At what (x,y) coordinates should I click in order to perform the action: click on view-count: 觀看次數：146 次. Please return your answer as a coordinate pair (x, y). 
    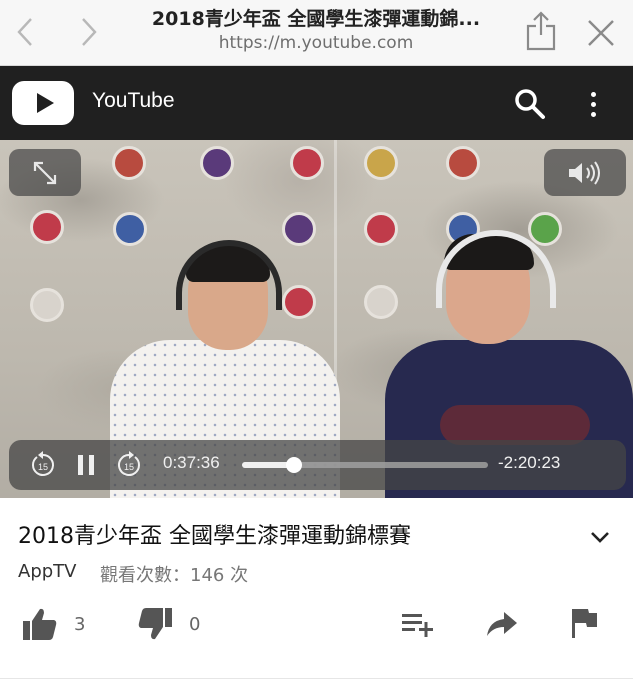
    Looking at the image, I should click on (174, 575).